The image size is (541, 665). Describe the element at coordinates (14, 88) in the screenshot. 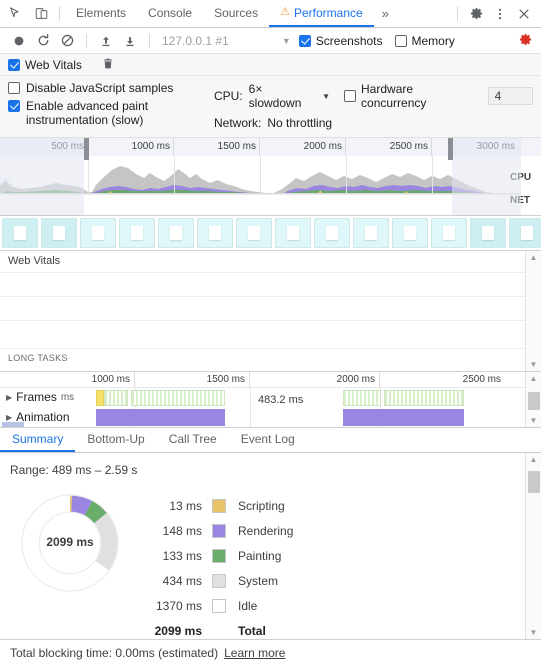

I see `disable-js-samples-checkbox-box` at that location.